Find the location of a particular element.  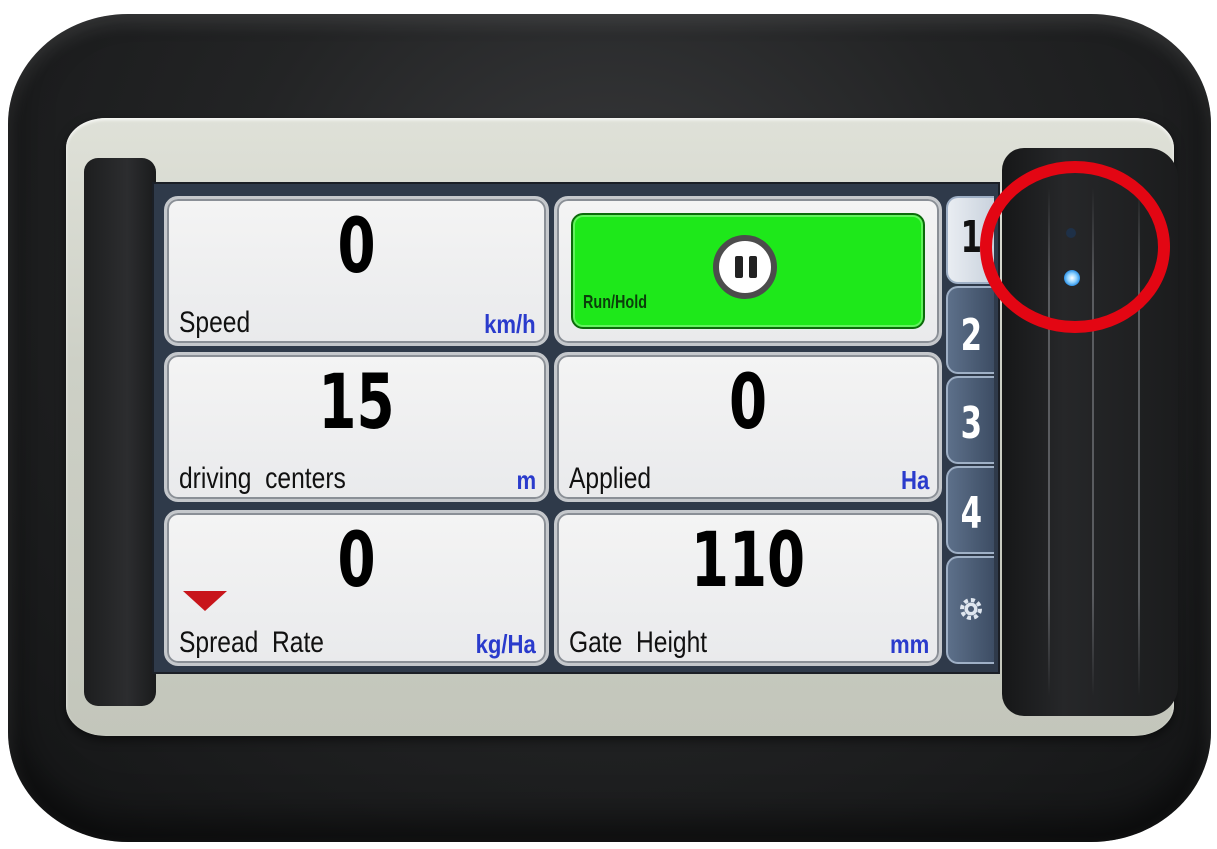

run-hold-button: Run/Hold is located at coordinates (748, 271).